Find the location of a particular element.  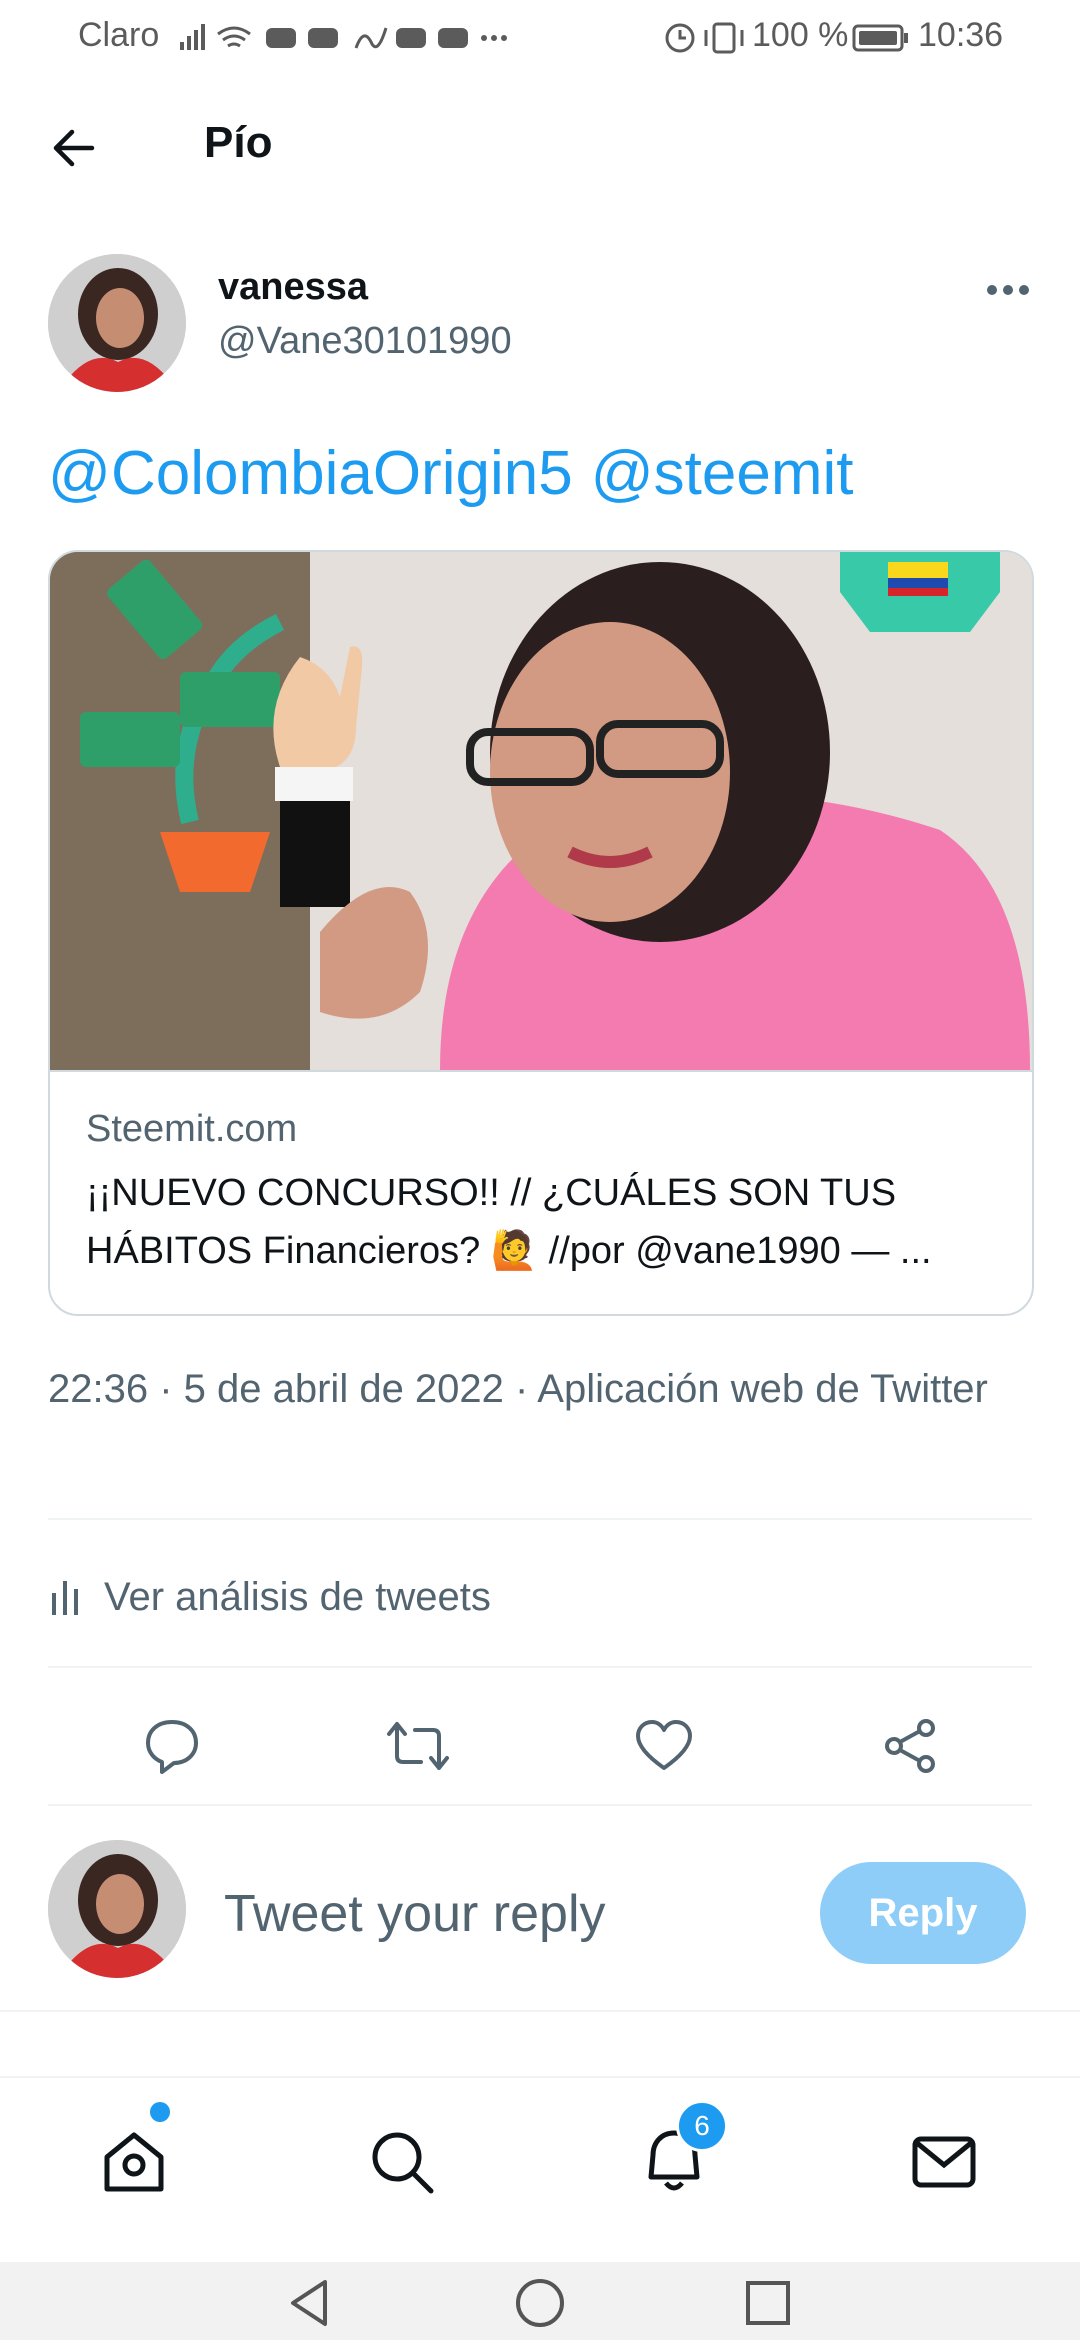

status-icons is located at coordinates (343, 37).